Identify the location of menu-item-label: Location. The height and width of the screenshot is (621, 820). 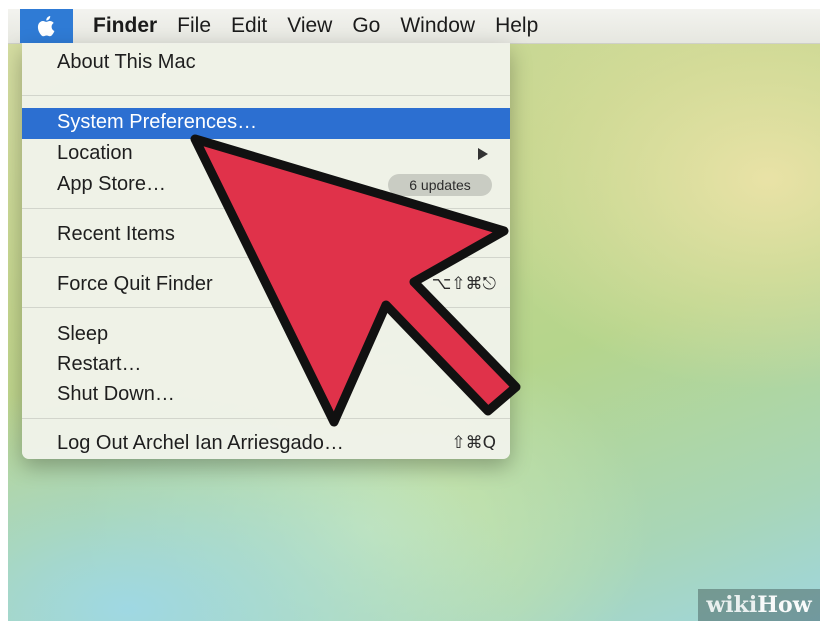
(95, 153).